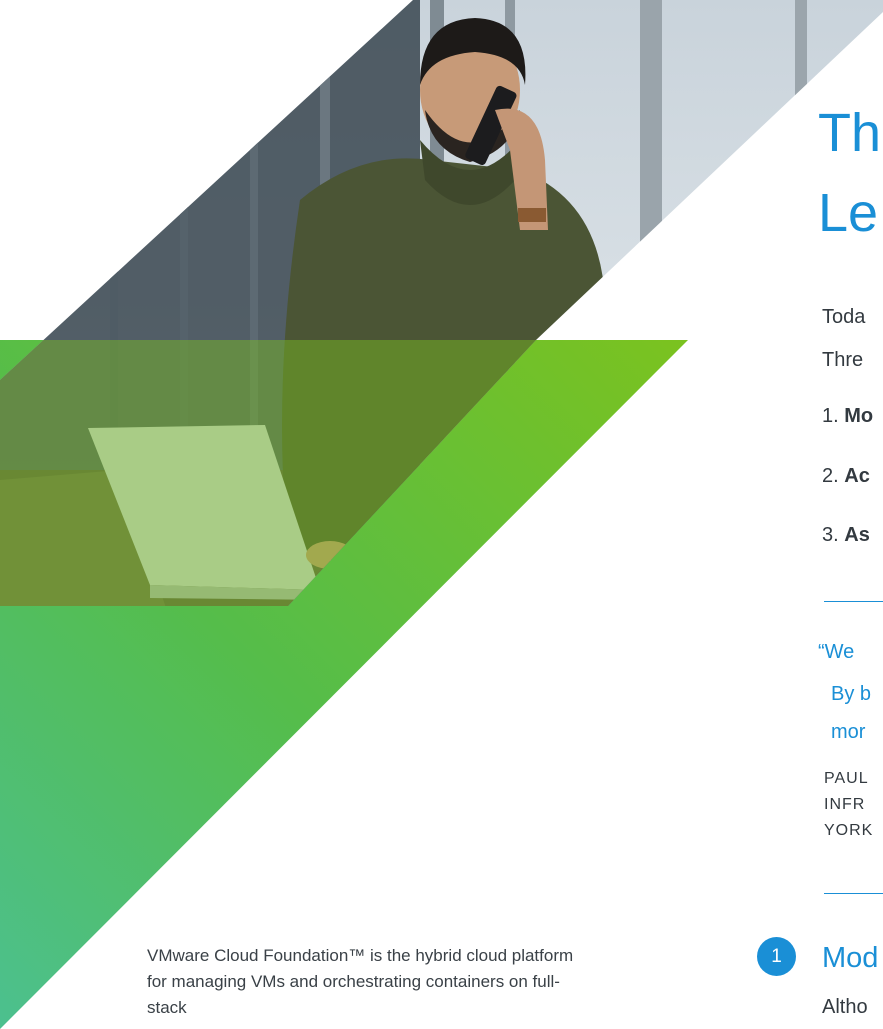  What do you see at coordinates (850, 958) in the screenshot?
I see `section-heading: Mod` at bounding box center [850, 958].